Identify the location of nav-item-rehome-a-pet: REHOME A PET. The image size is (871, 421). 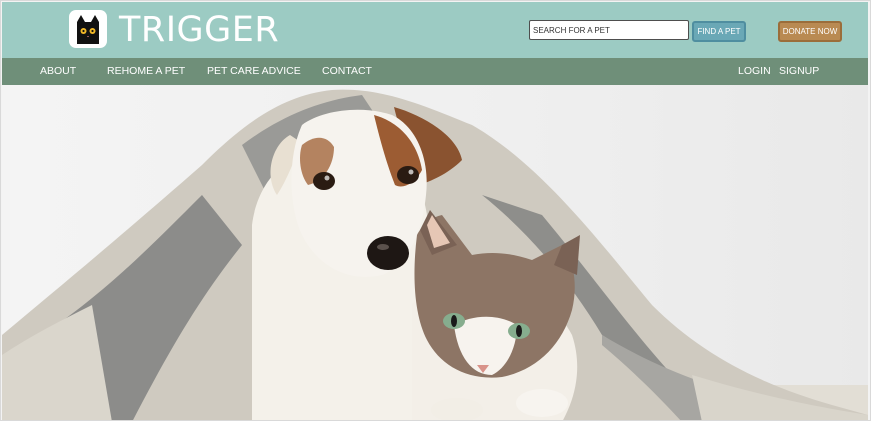
(146, 71).